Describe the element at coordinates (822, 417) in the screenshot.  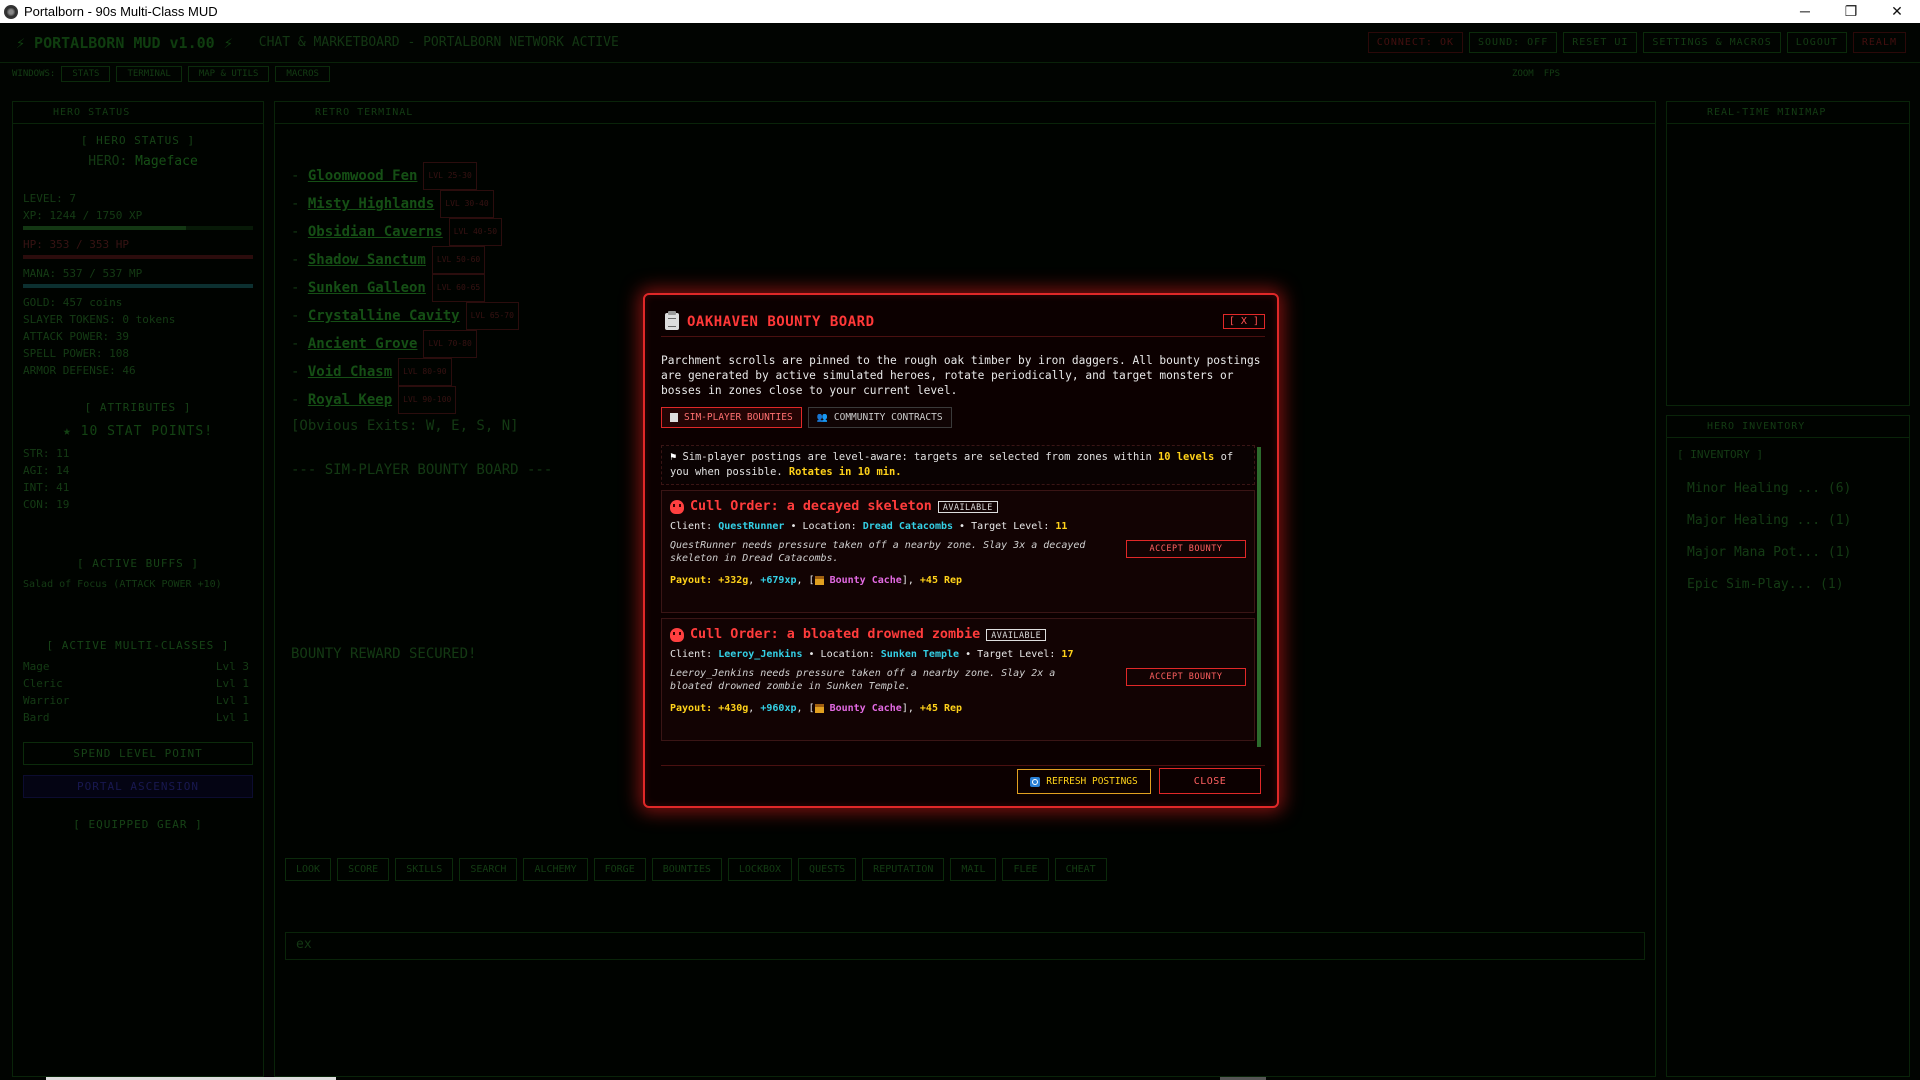
I see `people-icon: 👥` at that location.